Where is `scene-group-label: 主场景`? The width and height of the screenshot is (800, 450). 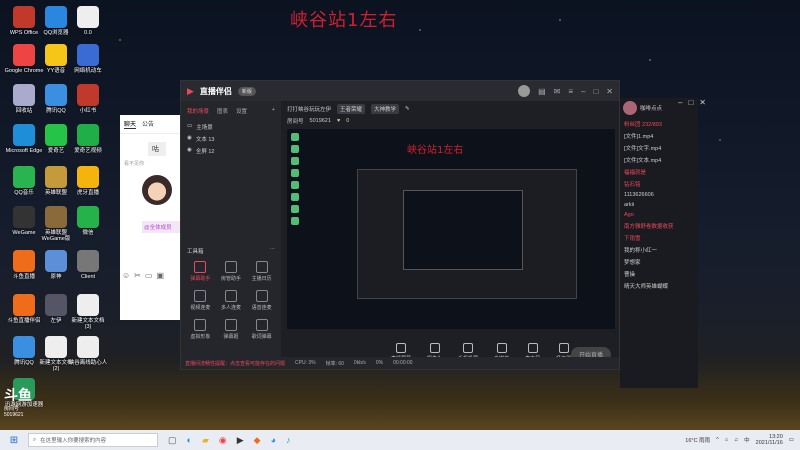 scene-group-label: 主场景 is located at coordinates (204, 128).